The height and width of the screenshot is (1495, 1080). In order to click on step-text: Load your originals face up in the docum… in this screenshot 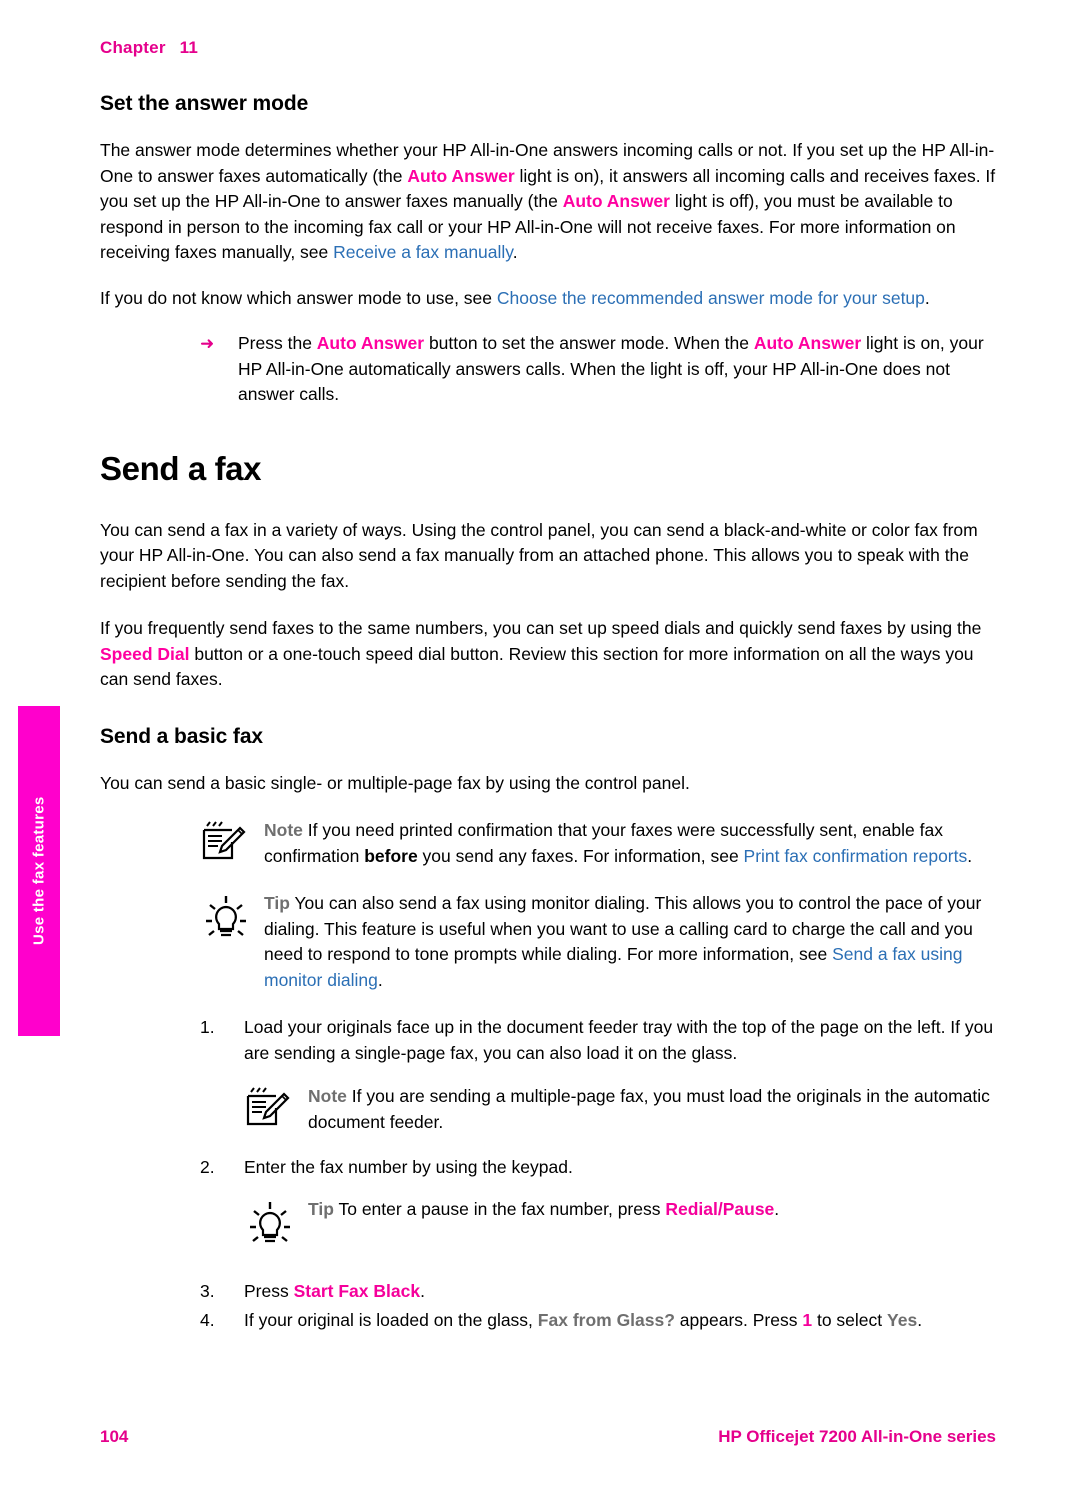, I will do `click(619, 1040)`.